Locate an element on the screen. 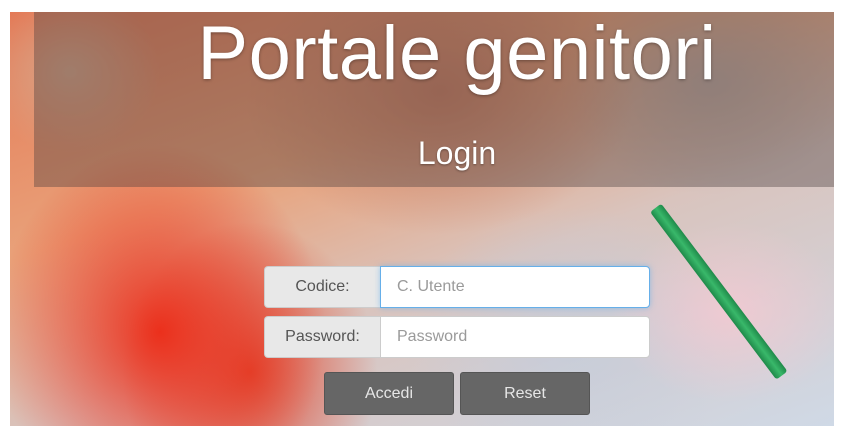 This screenshot has width=842, height=428. codice-label: Codice: is located at coordinates (322, 287).